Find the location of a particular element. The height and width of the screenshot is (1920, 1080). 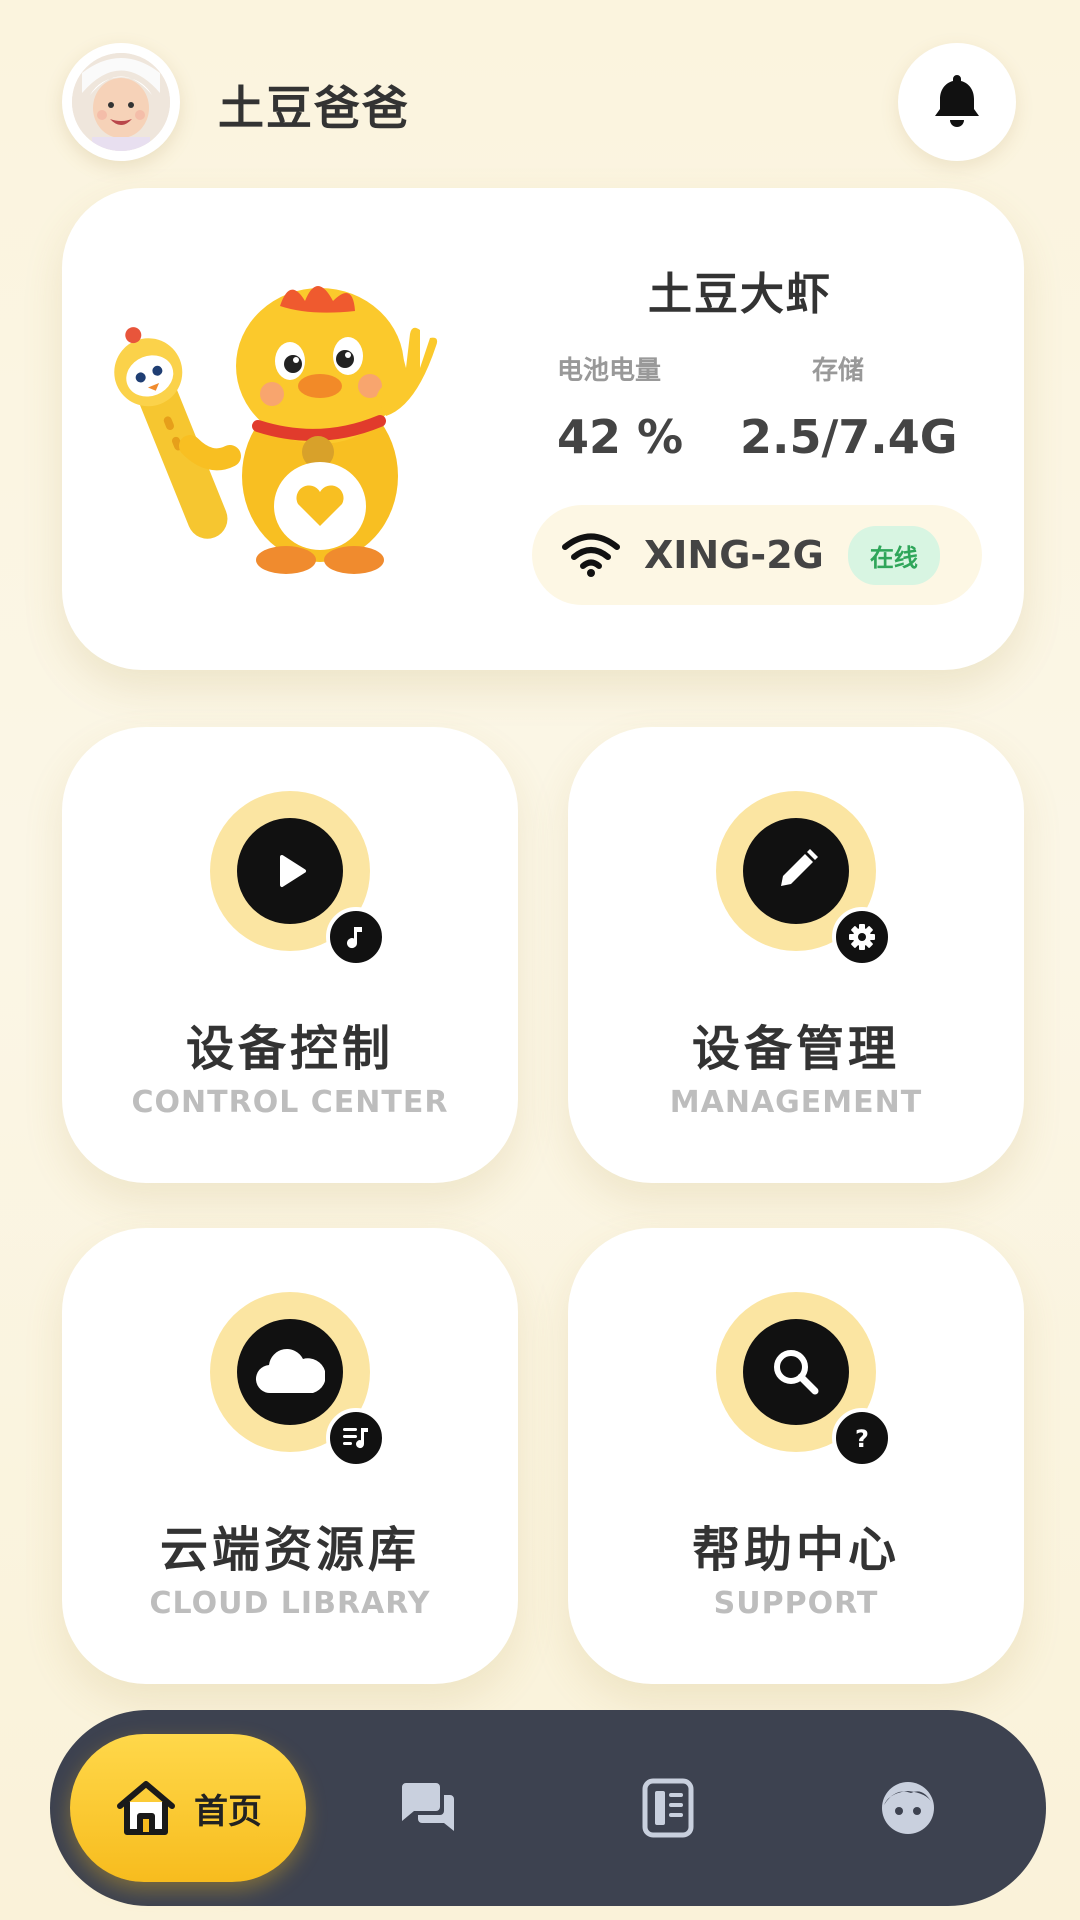

avatar-photo is located at coordinates (121, 102).